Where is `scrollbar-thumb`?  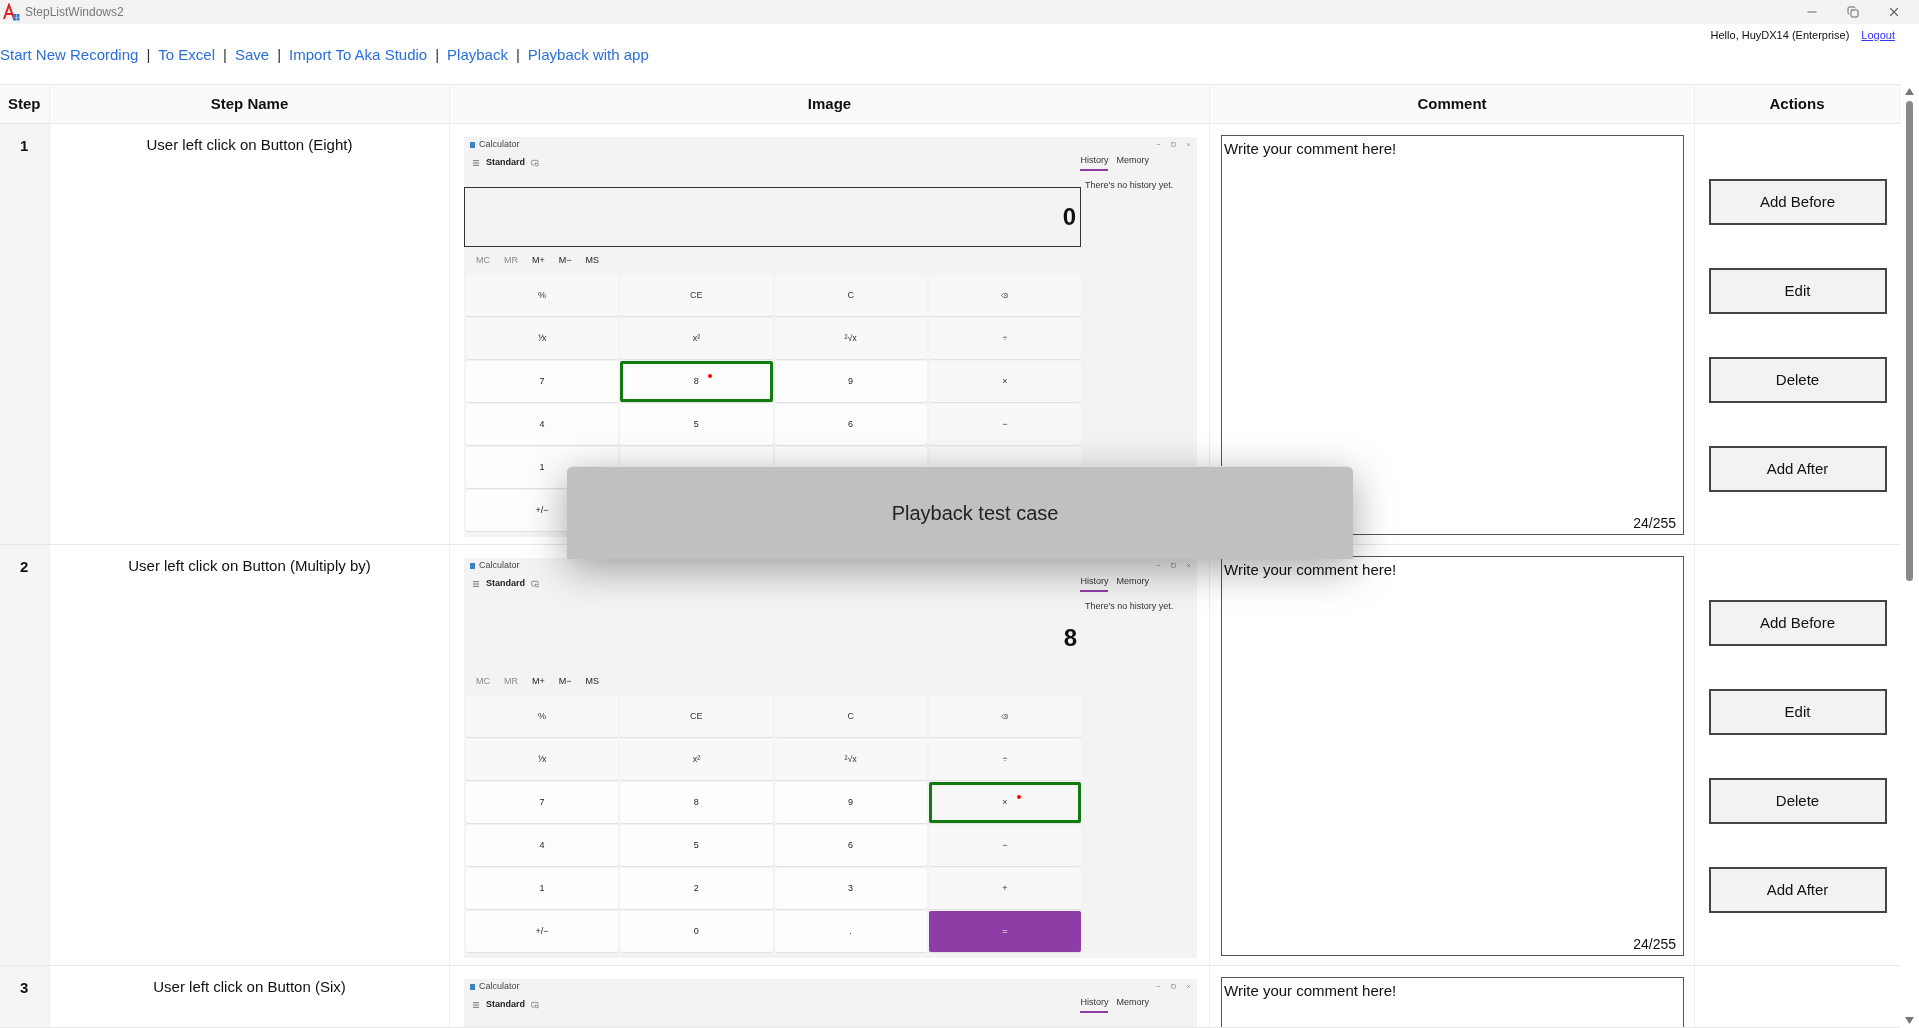 scrollbar-thumb is located at coordinates (1909, 341).